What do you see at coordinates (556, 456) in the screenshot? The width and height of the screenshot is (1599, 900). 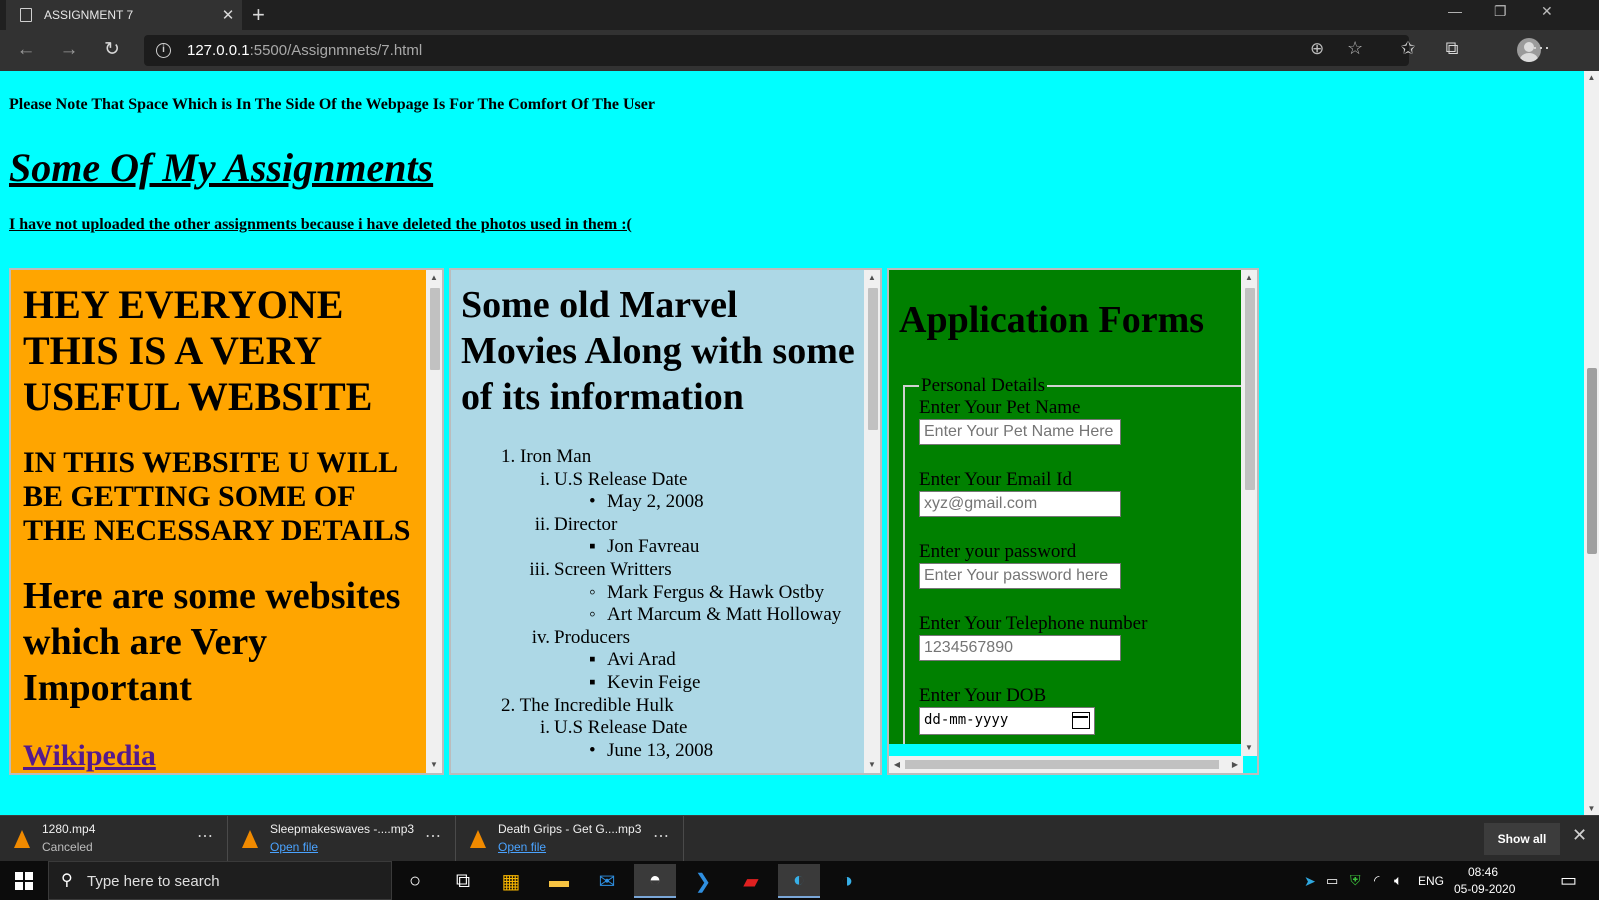 I see `movie-title-text: Iron Man` at bounding box center [556, 456].